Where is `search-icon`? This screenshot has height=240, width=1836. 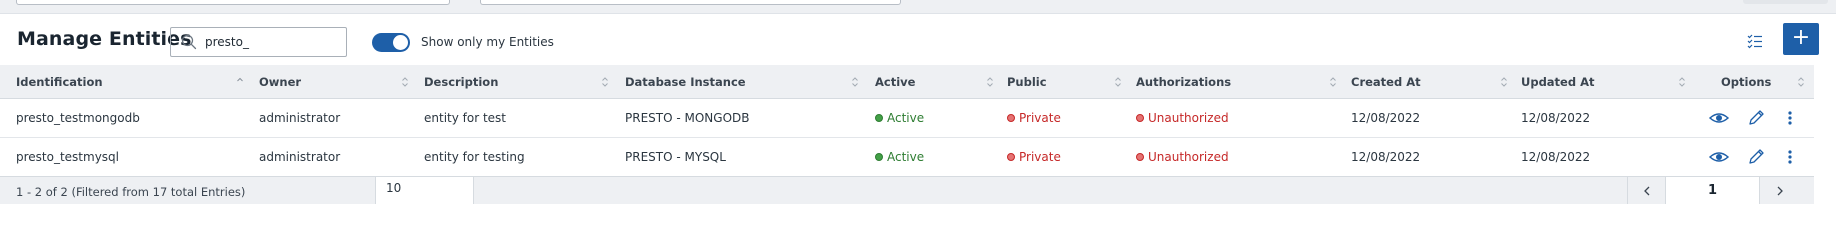 search-icon is located at coordinates (189, 42).